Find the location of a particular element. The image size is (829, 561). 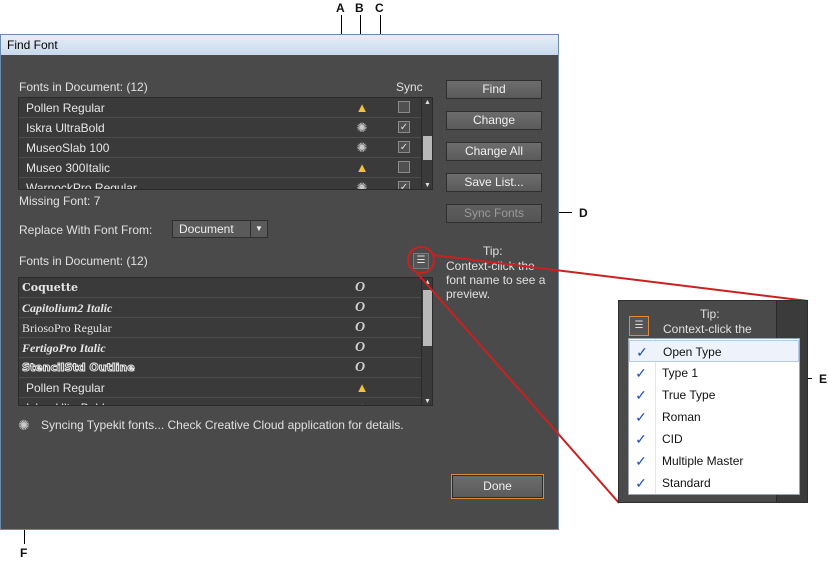

tip-title: Tip: is located at coordinates (493, 251).